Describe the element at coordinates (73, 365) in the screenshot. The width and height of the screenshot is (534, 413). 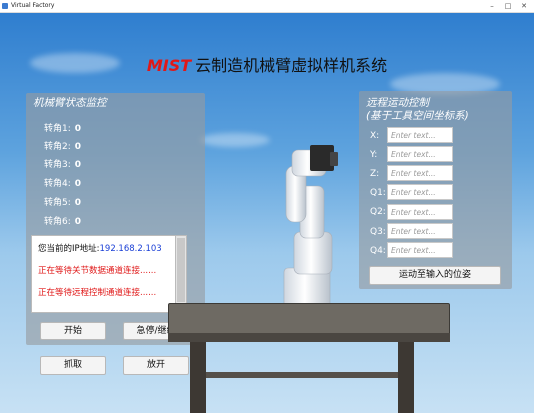
I see `grab-button: 抓取` at that location.